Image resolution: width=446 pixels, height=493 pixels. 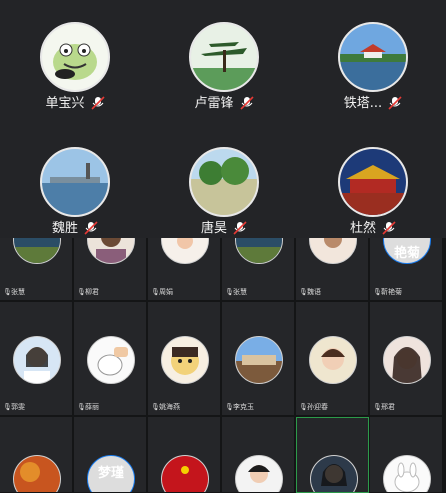 What do you see at coordinates (169, 407) in the screenshot?
I see `participant-name: 姚海燕` at bounding box center [169, 407].